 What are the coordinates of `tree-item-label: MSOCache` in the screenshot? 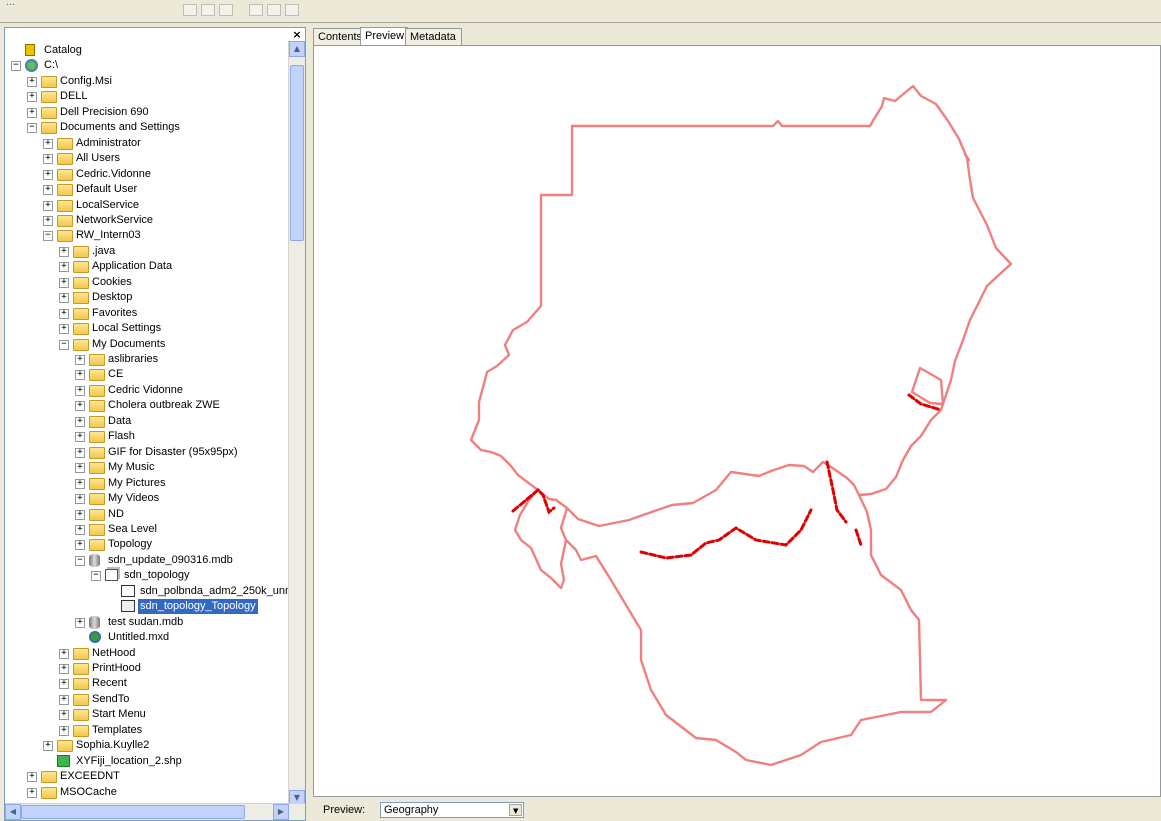 It's located at (88, 791).